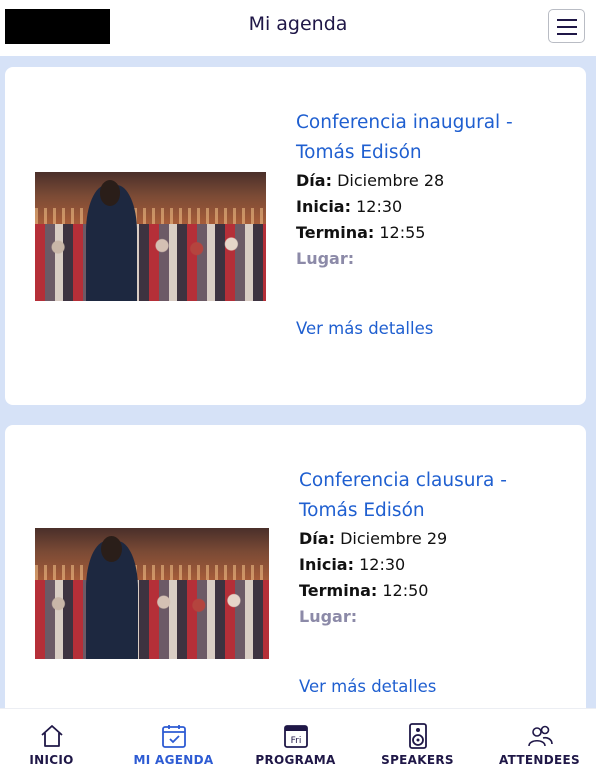 Image resolution: width=596 pixels, height=776 pixels. I want to click on nav-label: INICIO, so click(51, 760).